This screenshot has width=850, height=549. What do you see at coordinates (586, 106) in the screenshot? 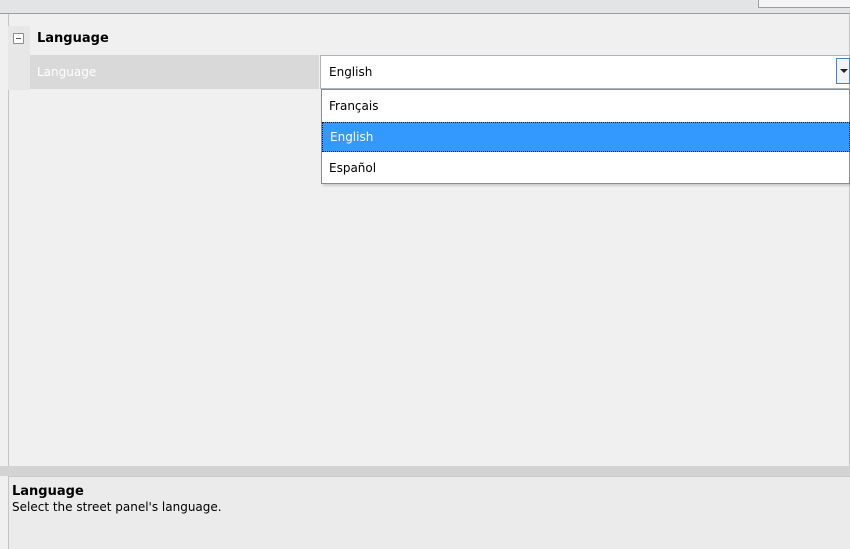
I see `dropdown-option-francais: Français` at bounding box center [586, 106].